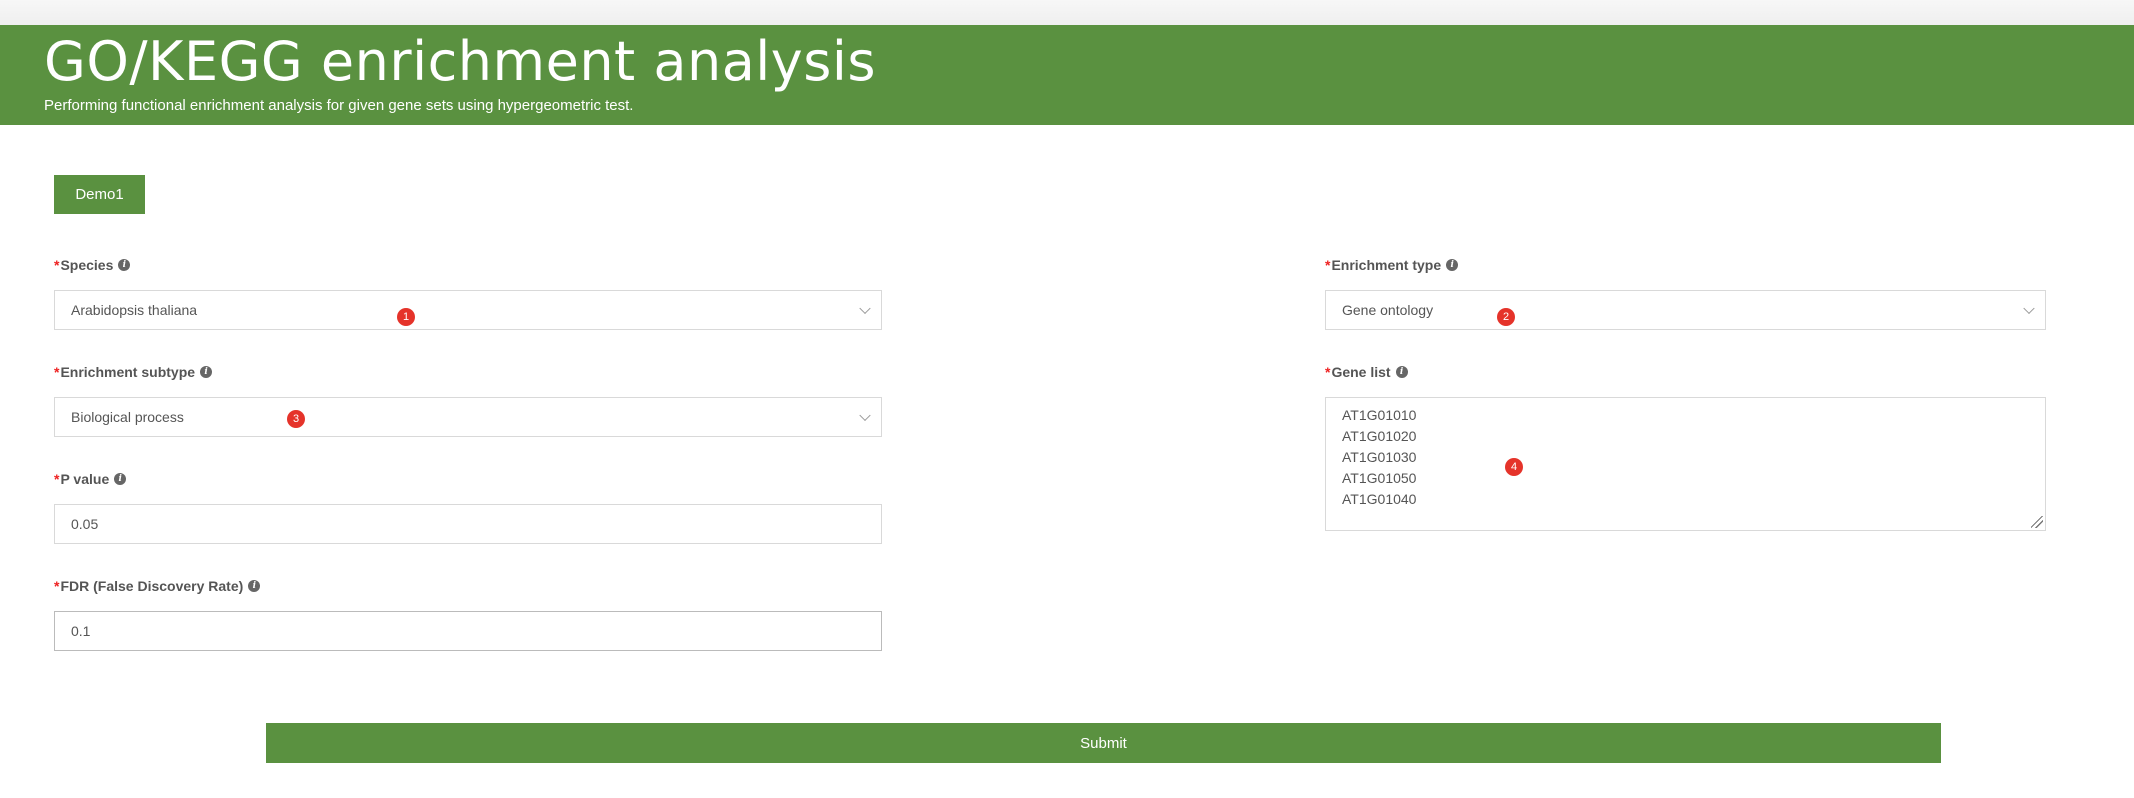 This screenshot has height=798, width=2134. What do you see at coordinates (406, 317) in the screenshot?
I see `annotation-marker-1: 1` at bounding box center [406, 317].